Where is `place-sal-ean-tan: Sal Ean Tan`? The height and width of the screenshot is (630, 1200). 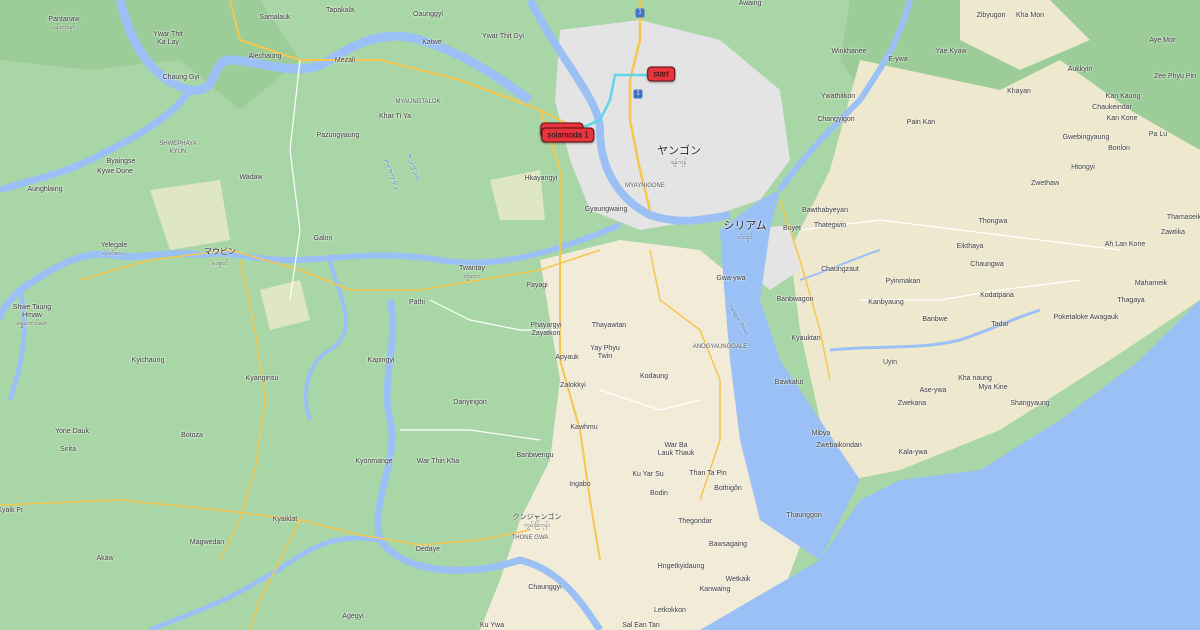
place-sal-ean-tan: Sal Ean Tan is located at coordinates (641, 626).